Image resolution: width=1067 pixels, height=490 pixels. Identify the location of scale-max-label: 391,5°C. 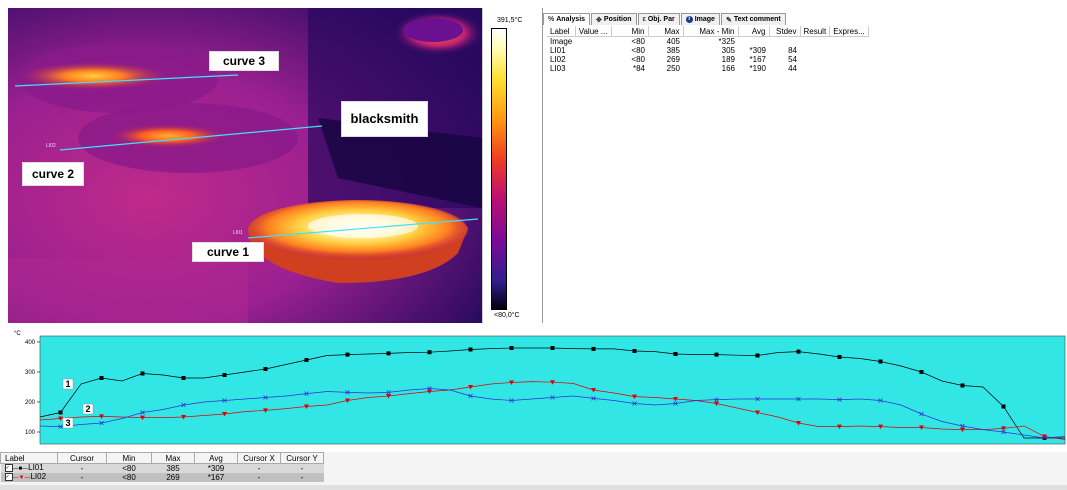
(510, 20).